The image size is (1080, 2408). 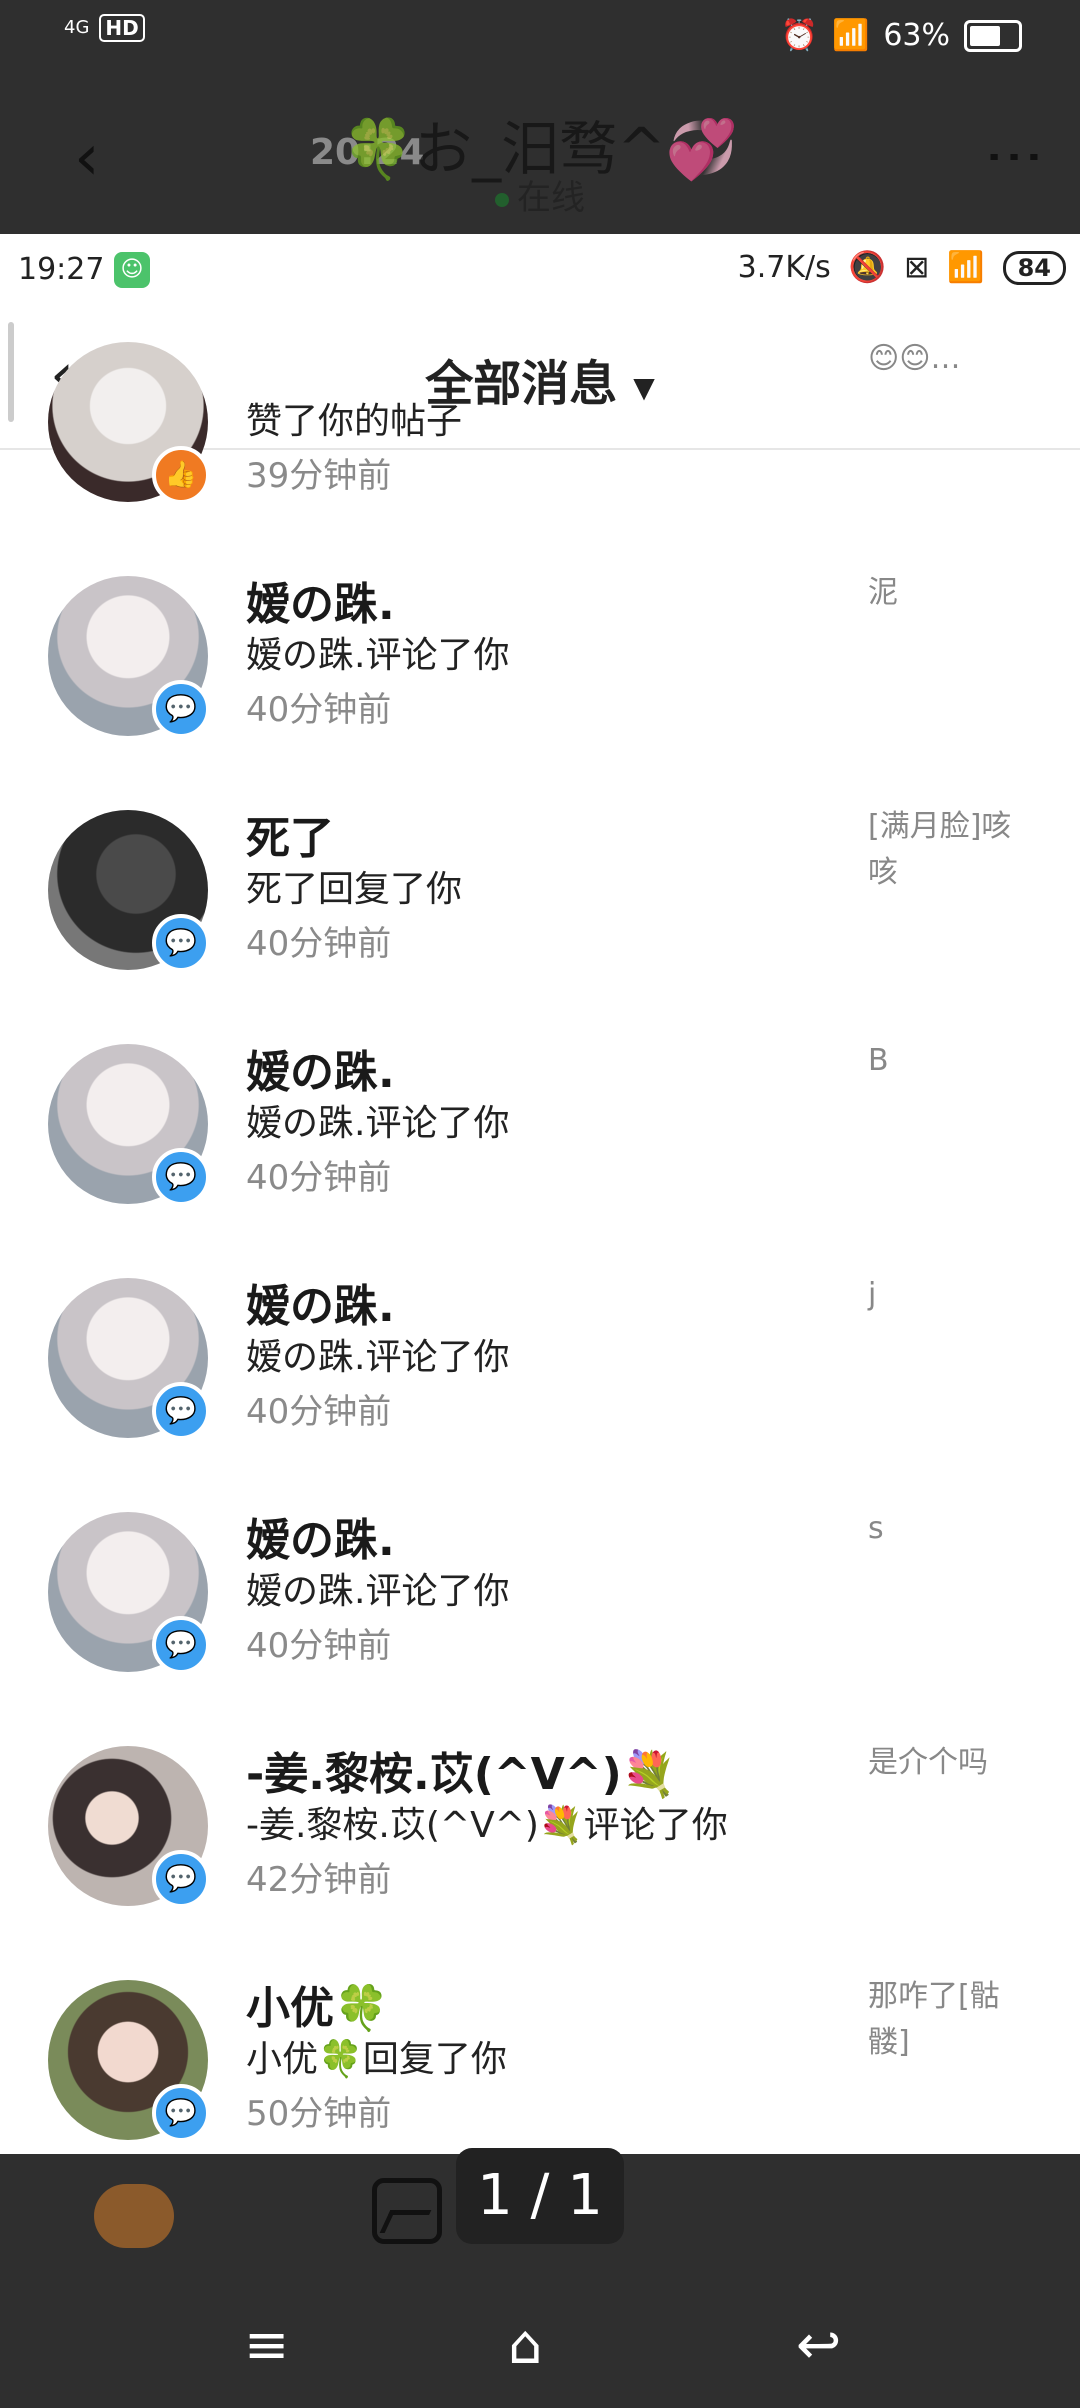 I want to click on user-name: 小优🍀, so click(x=317, y=2004).